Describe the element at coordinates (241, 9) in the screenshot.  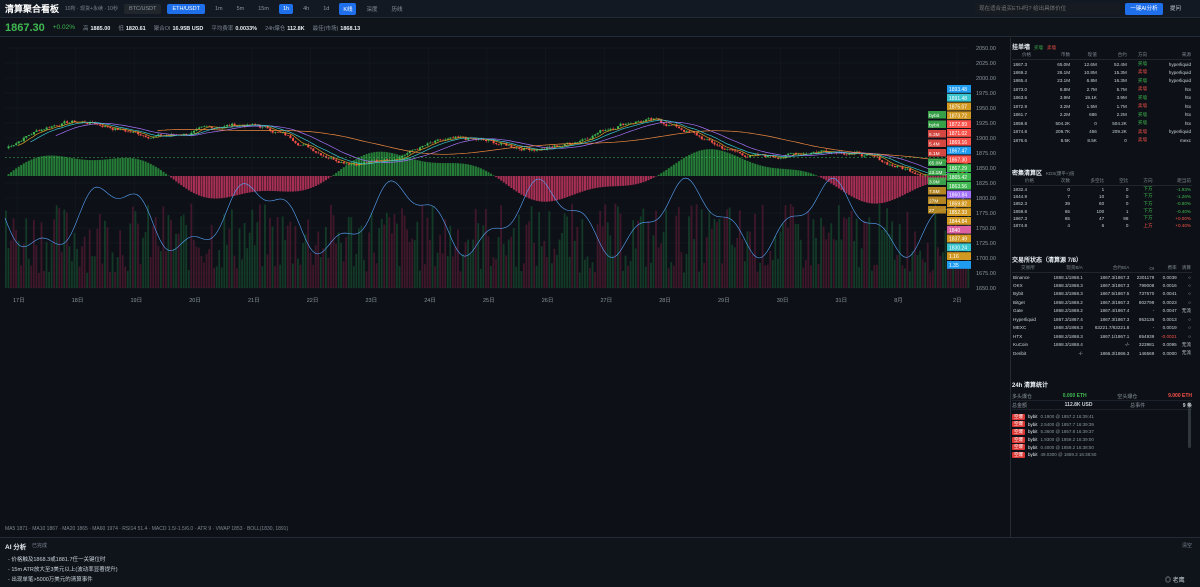
I see `tf-5m: 5m` at that location.